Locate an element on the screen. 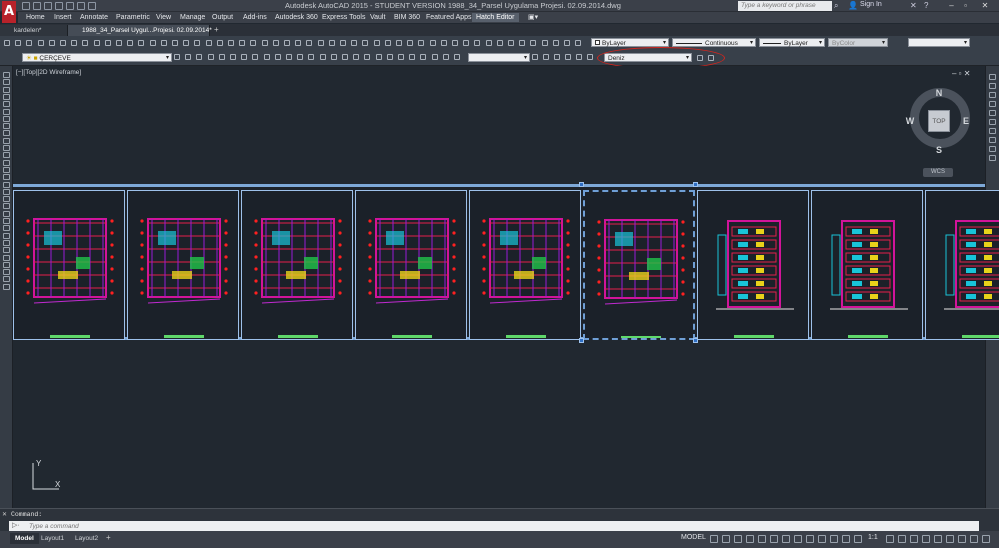 Image resolution: width=999 pixels, height=548 pixels. layout-tab-model: Model is located at coordinates (24, 538).